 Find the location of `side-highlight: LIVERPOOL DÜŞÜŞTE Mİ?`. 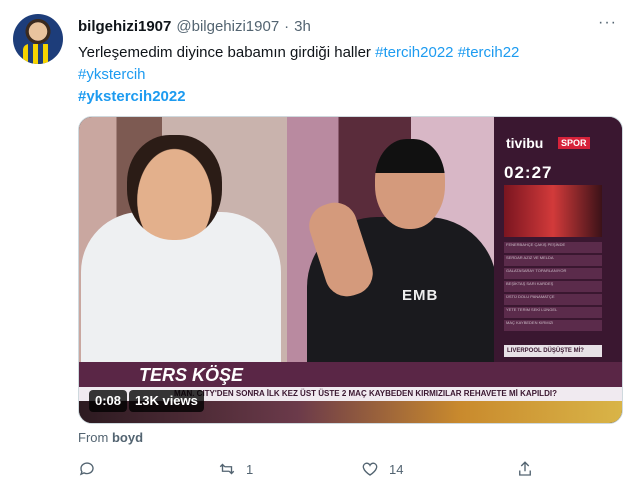

side-highlight: LIVERPOOL DÜŞÜŞTE Mİ? is located at coordinates (553, 351).